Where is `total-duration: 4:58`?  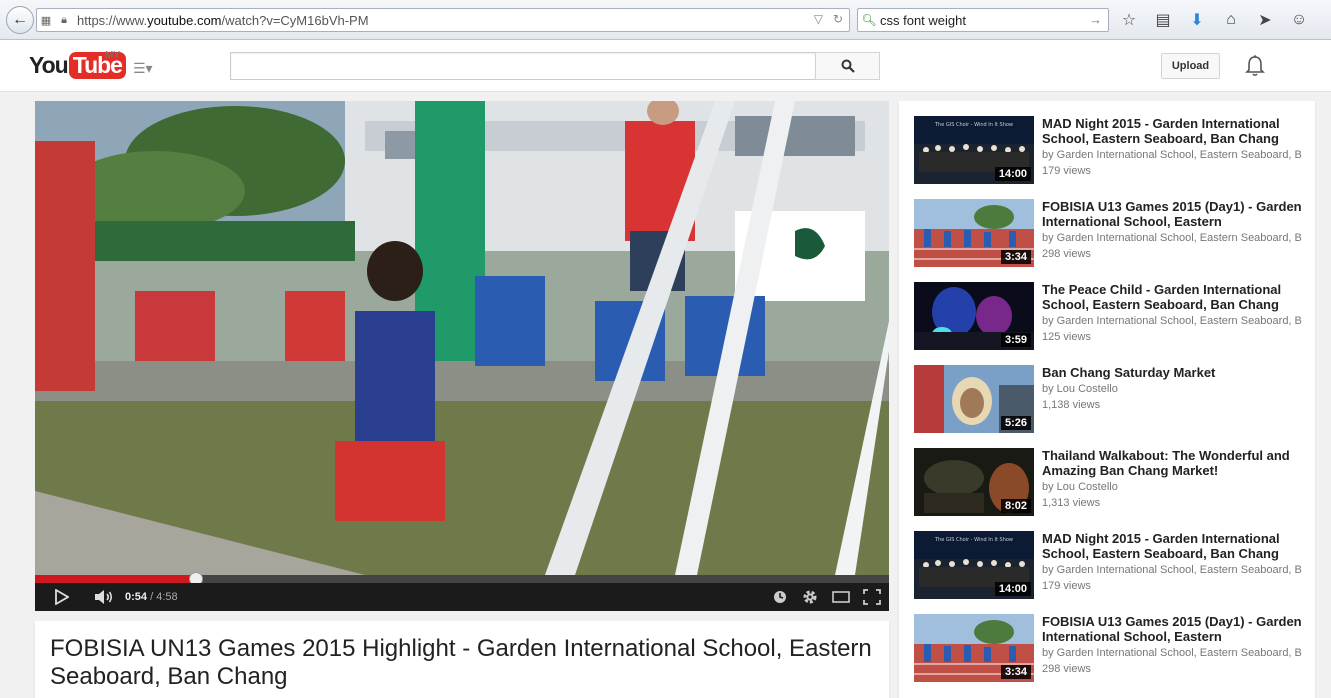
total-duration: 4:58 is located at coordinates (167, 597).